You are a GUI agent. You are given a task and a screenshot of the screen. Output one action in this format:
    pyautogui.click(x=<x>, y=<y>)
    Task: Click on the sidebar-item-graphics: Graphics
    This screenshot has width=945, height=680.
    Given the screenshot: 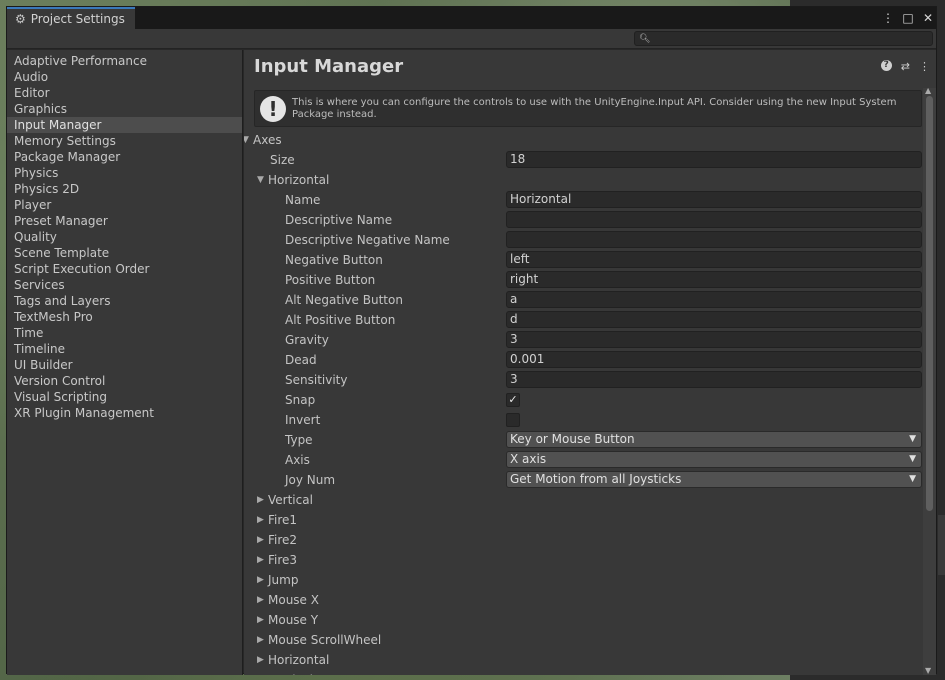 What is the action you would take?
    pyautogui.click(x=124, y=109)
    